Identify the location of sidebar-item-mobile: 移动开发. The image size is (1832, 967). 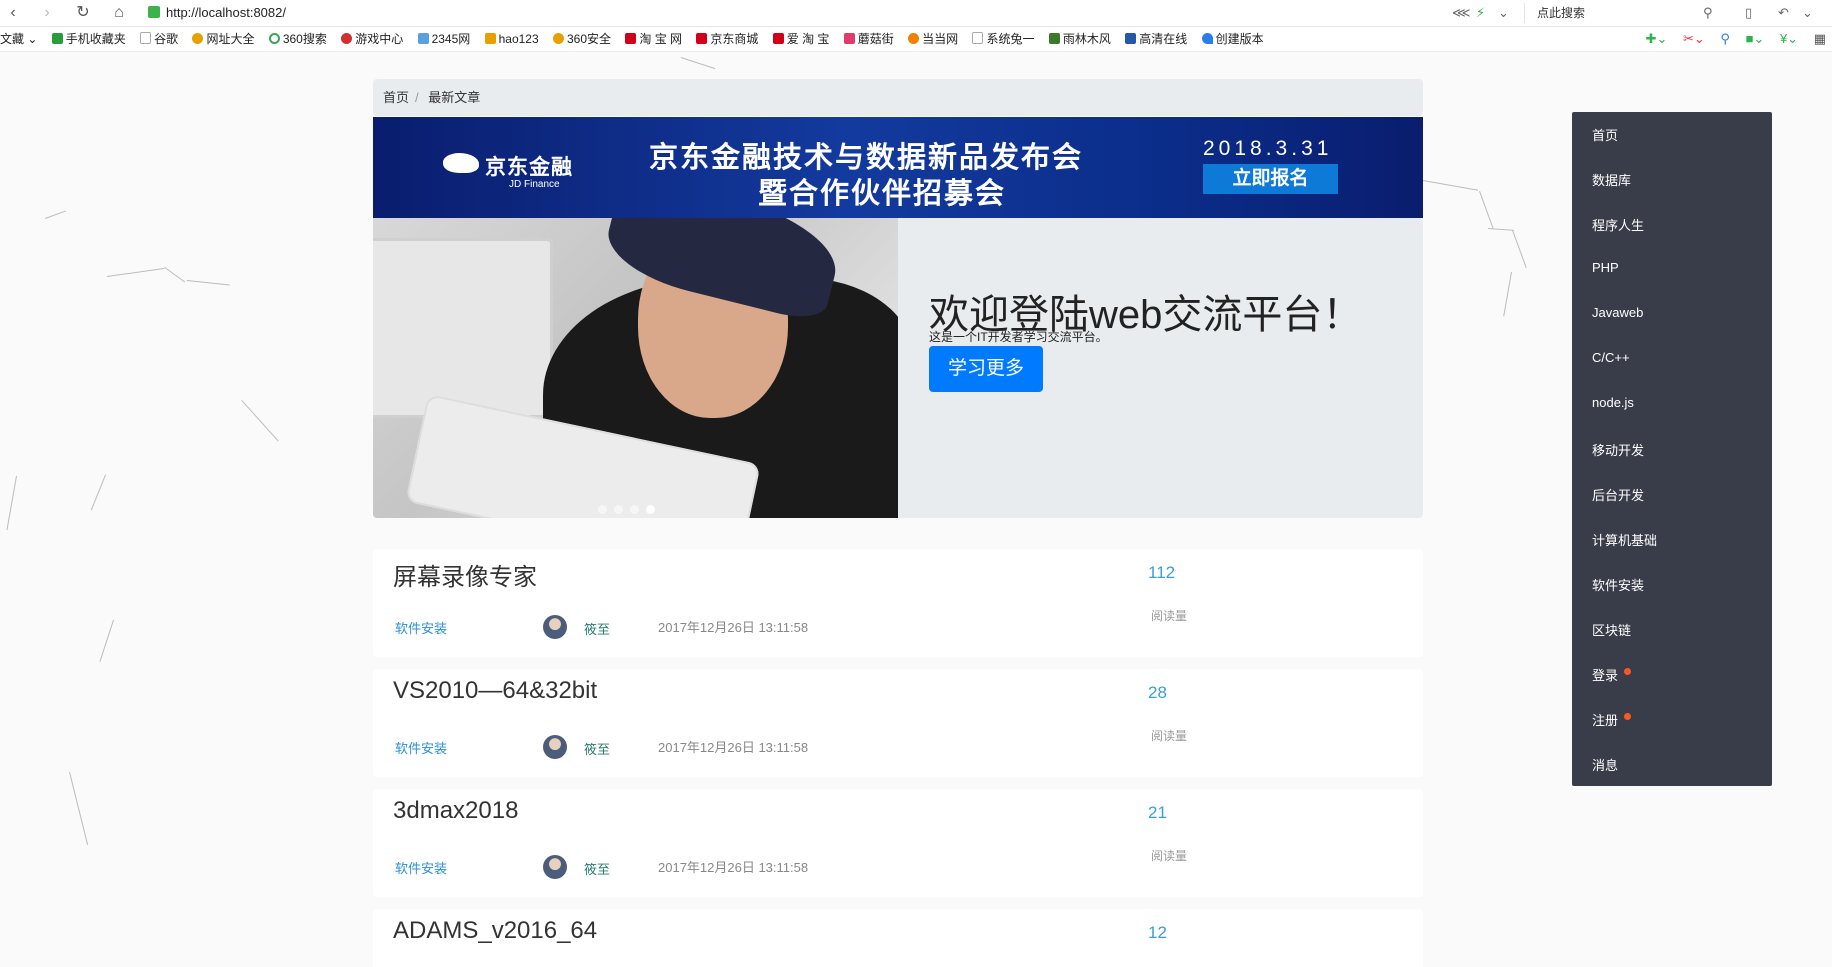
(1618, 449).